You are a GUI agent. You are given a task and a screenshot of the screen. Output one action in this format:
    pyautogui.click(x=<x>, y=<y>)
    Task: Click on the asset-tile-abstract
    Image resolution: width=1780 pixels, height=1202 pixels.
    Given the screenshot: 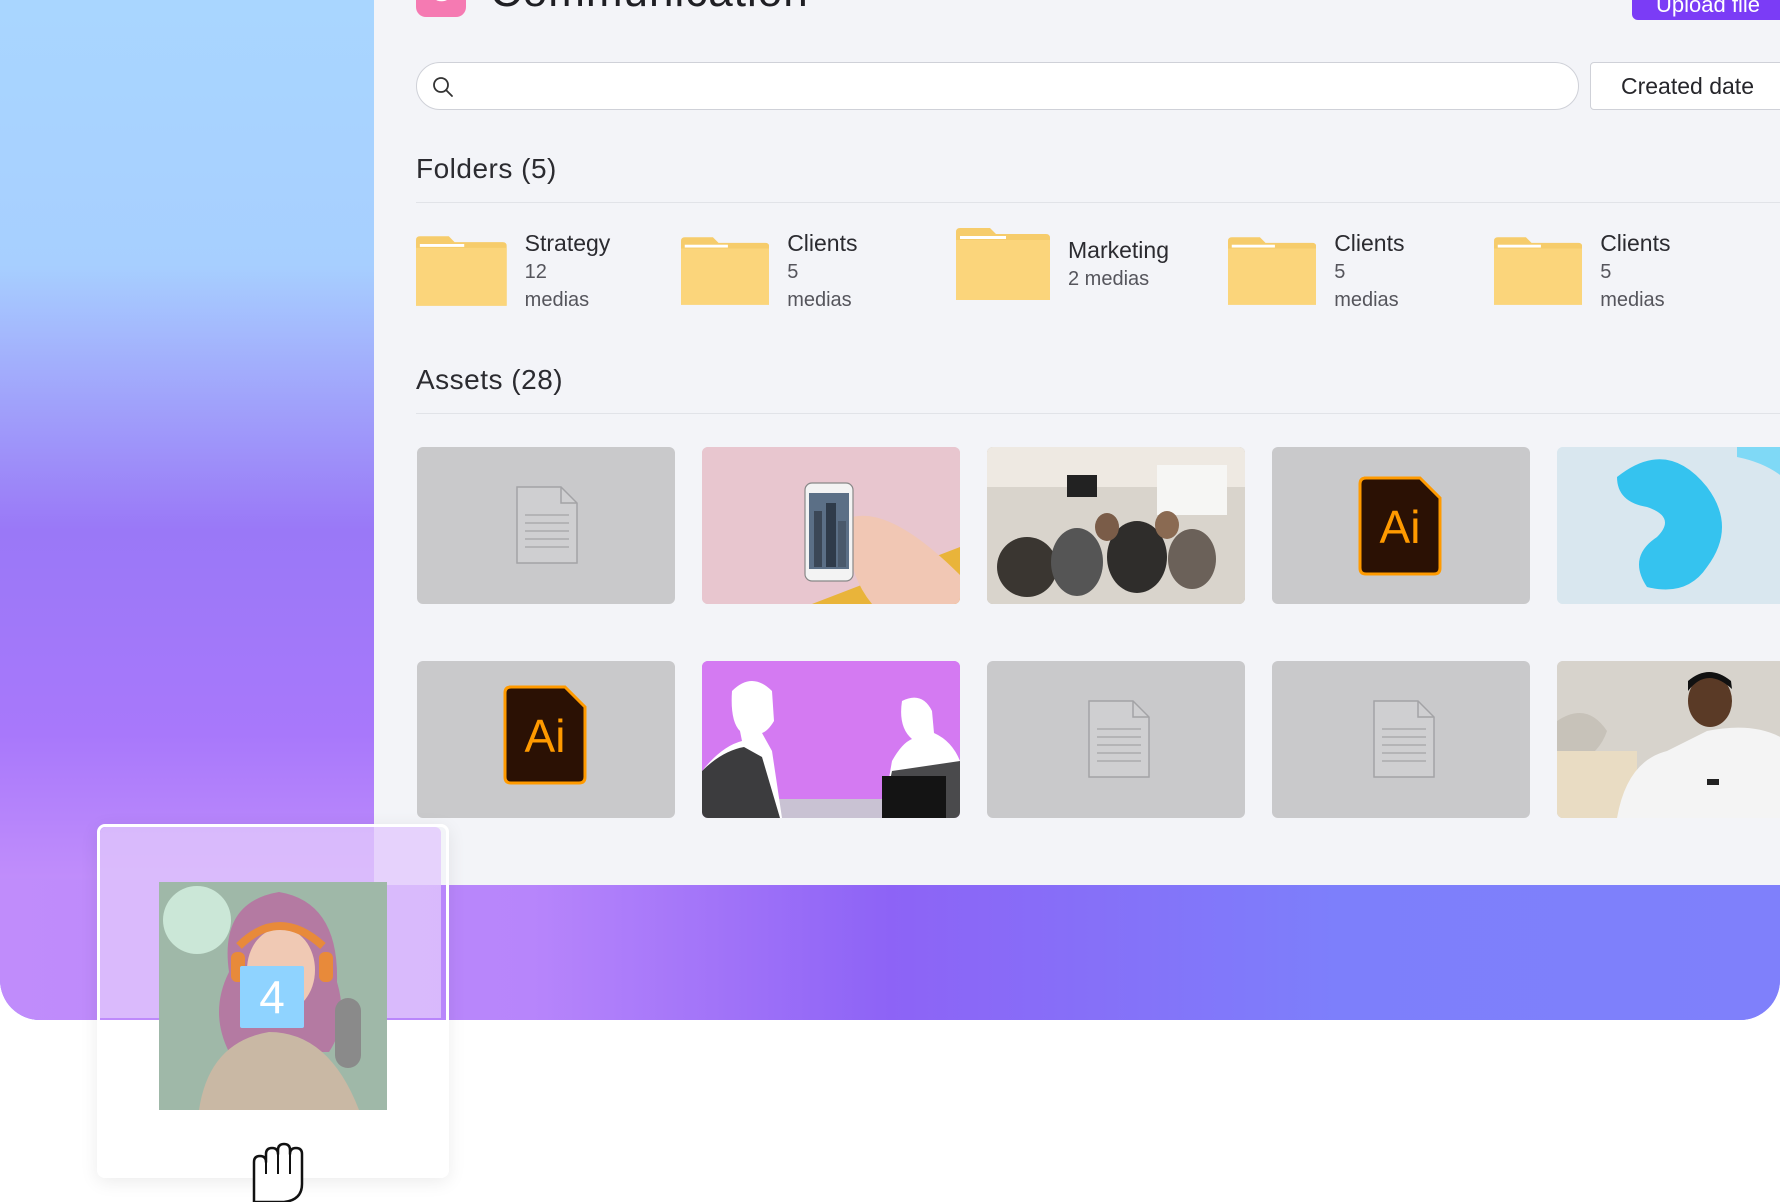 What is the action you would take?
    pyautogui.click(x=1668, y=525)
    